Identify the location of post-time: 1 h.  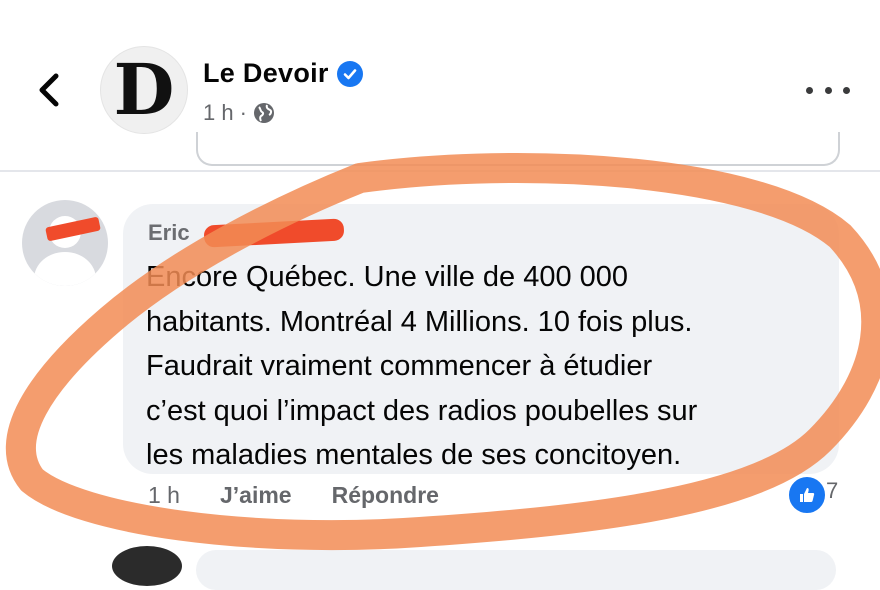
(218, 113).